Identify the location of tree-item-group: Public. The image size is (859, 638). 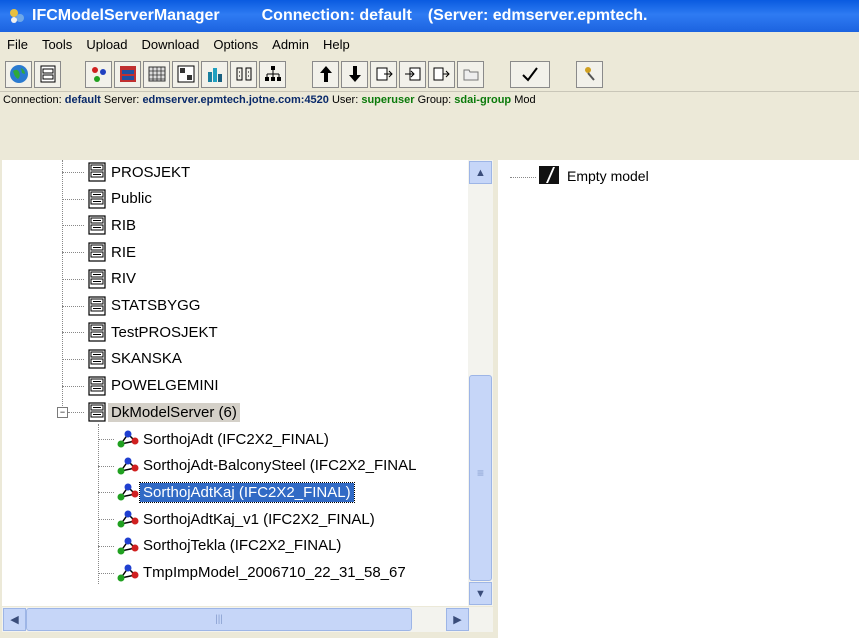
(120, 199).